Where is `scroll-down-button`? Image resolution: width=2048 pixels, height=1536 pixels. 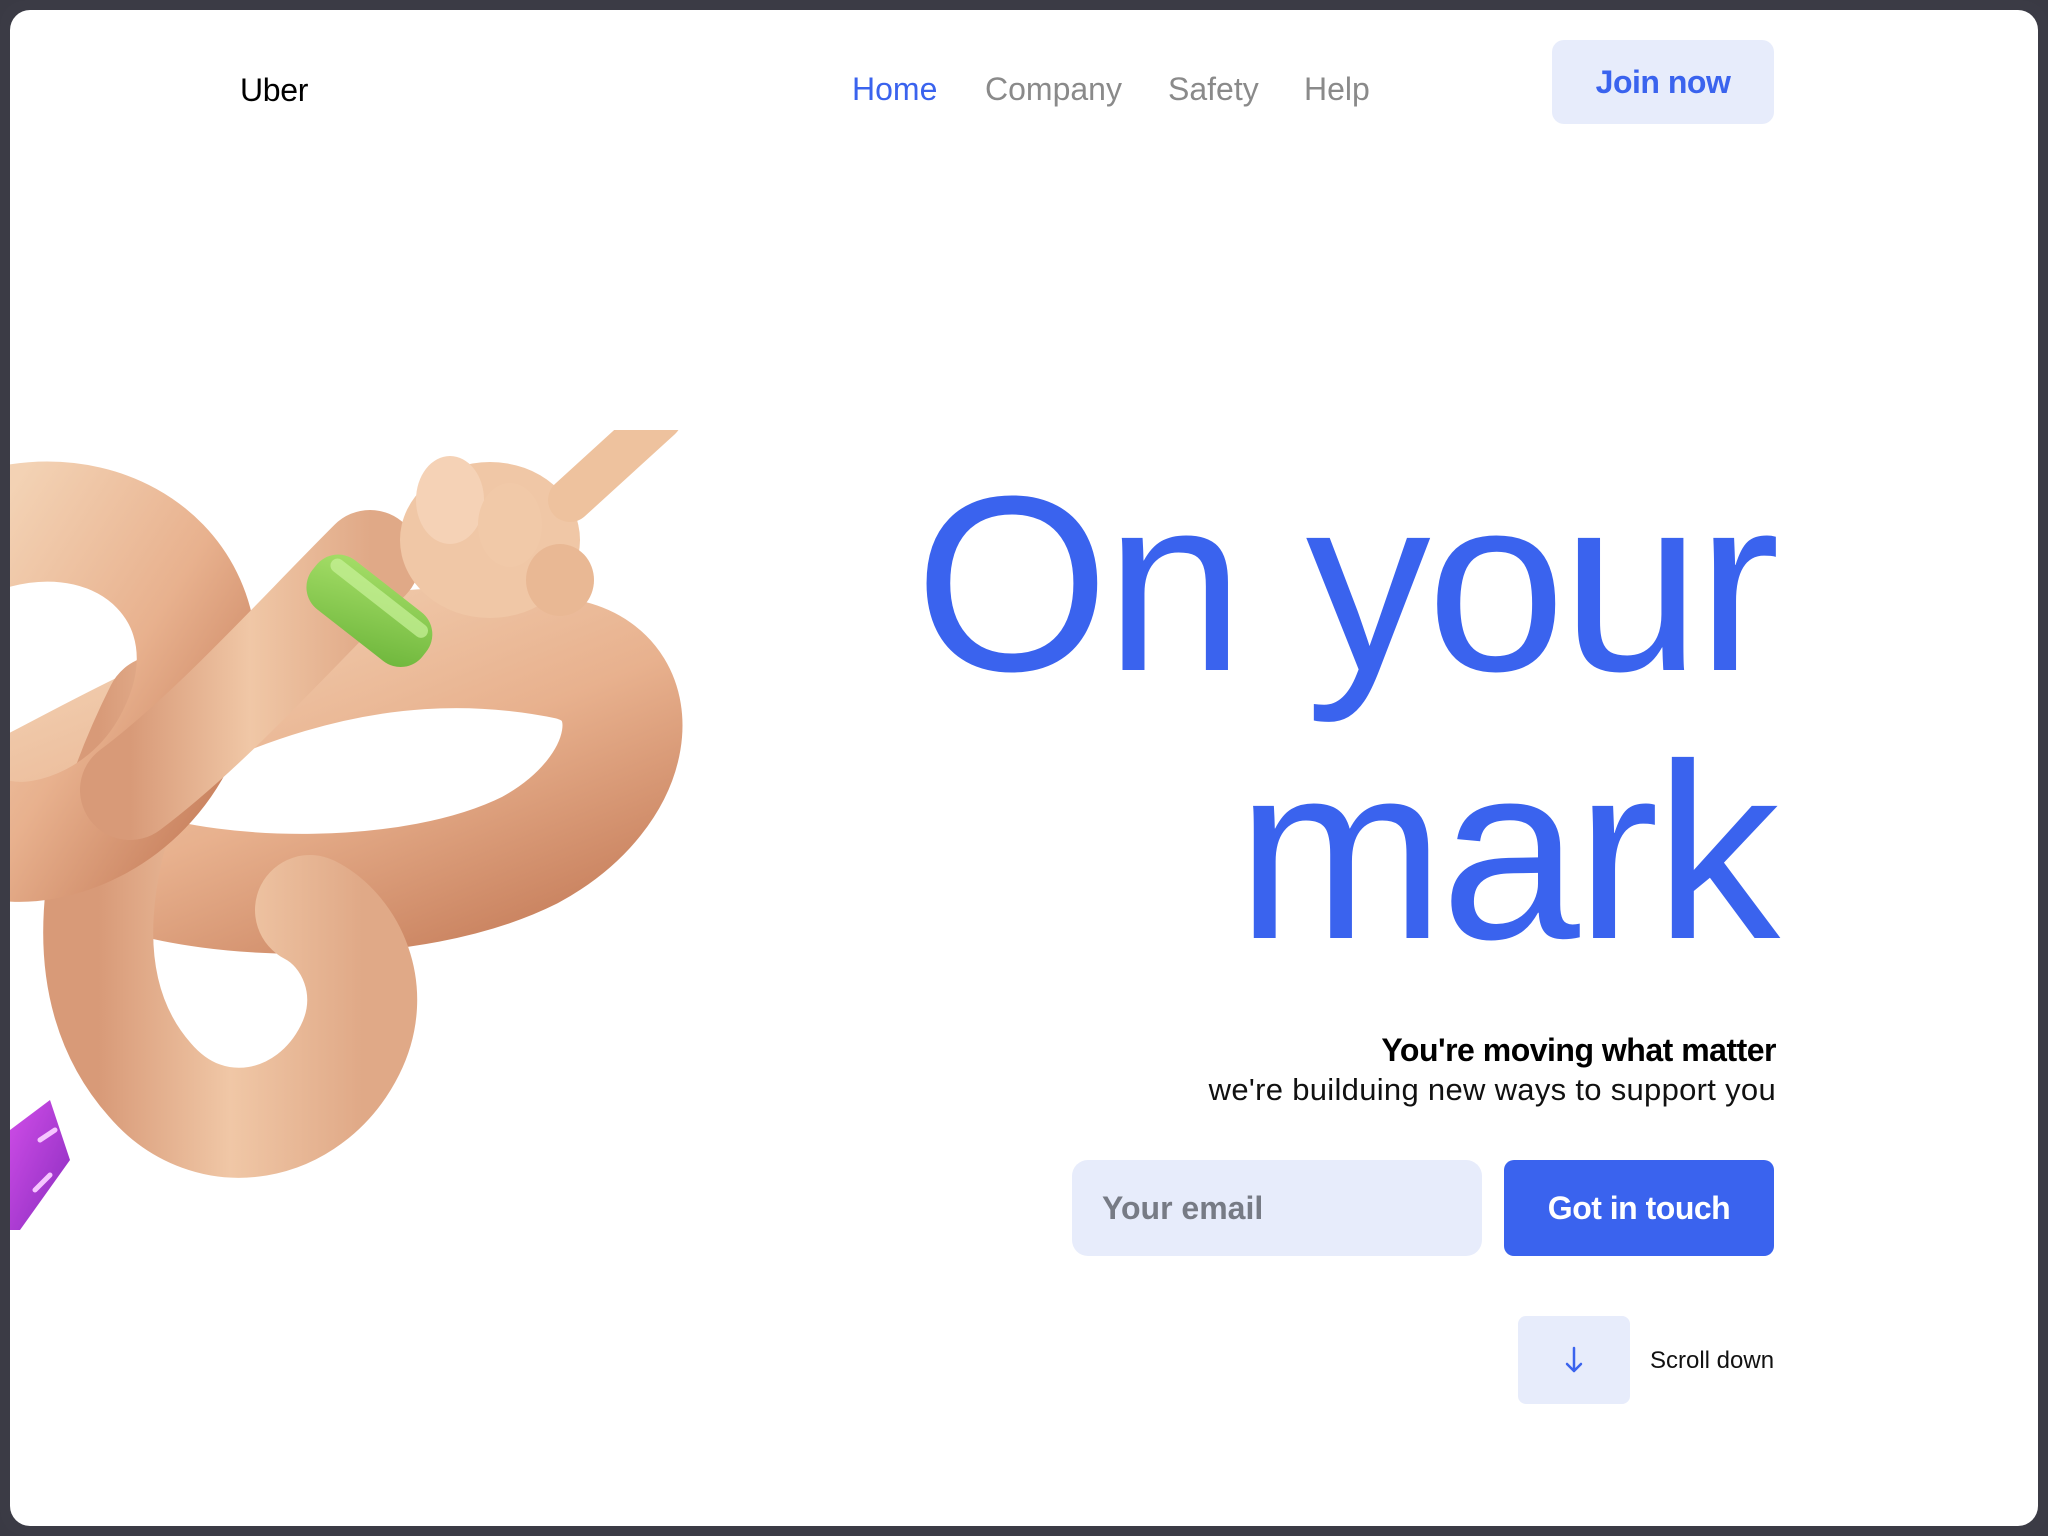
scroll-down-button is located at coordinates (1574, 1360).